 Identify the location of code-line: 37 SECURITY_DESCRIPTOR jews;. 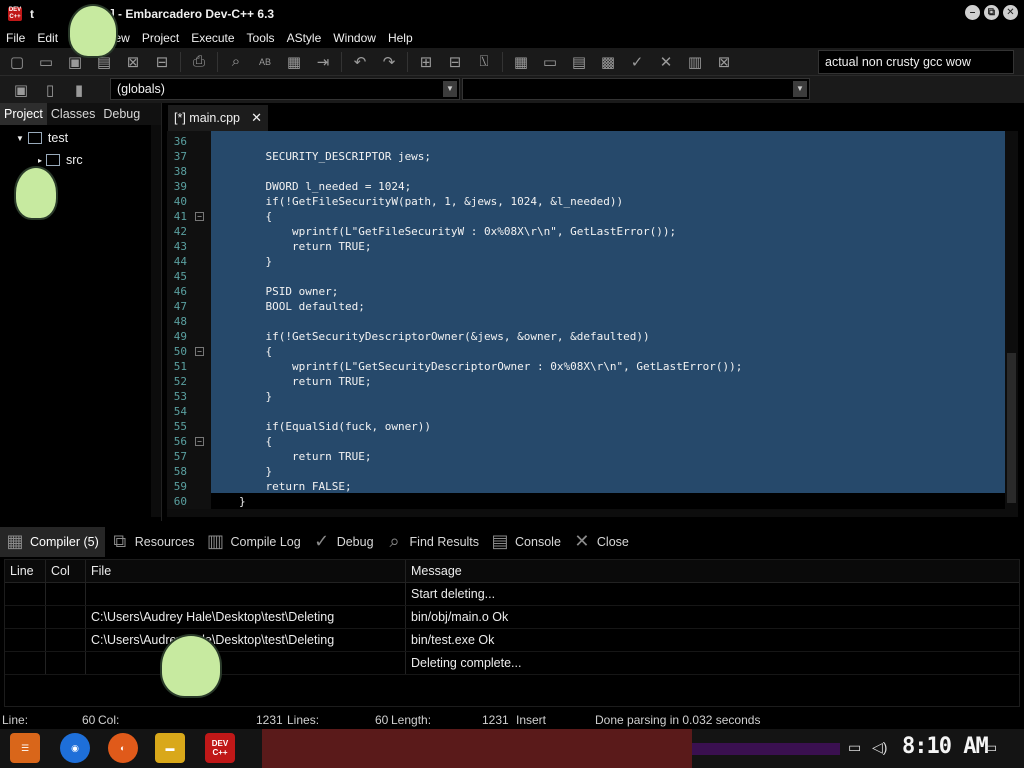
(586, 156).